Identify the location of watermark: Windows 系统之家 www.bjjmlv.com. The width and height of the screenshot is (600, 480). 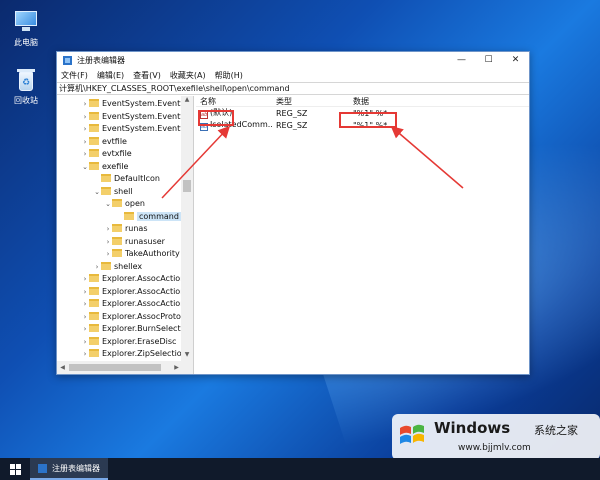
(498, 439).